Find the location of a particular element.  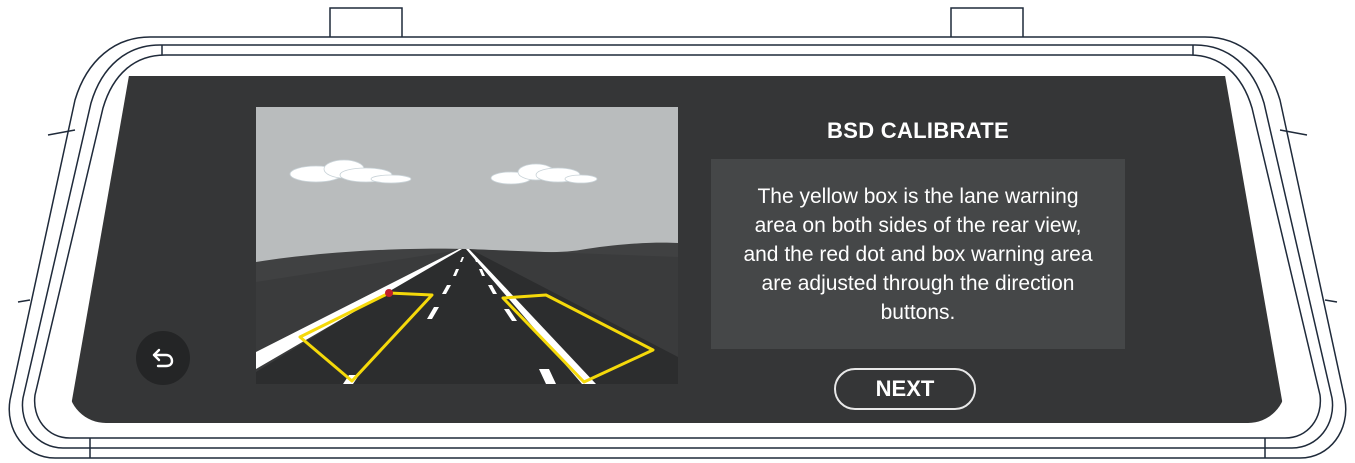

return-arrow-icon is located at coordinates (163, 358).